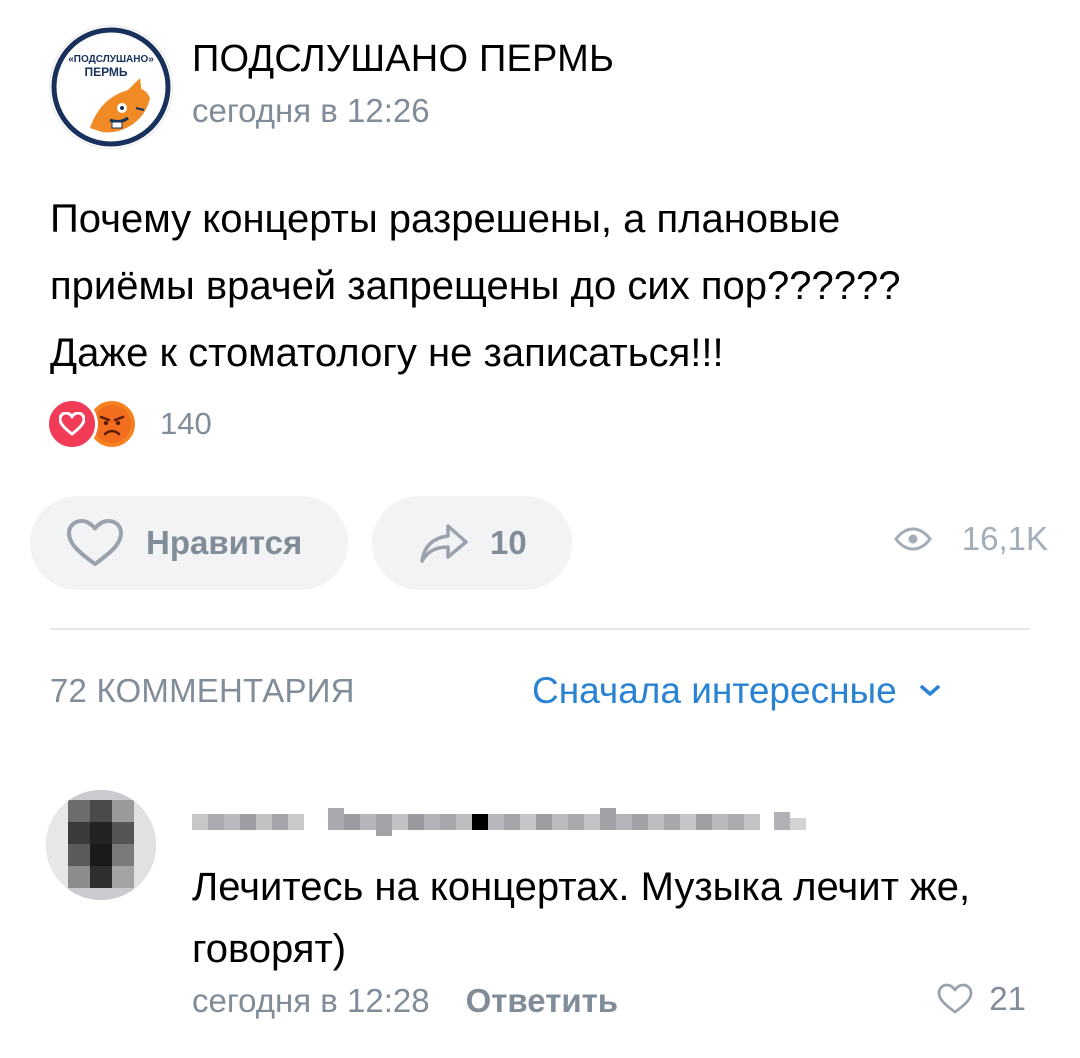 The width and height of the screenshot is (1080, 1058). Describe the element at coordinates (111, 59) in the screenshot. I see `avatar-text-top: «ПОДСЛУШАНО»` at that location.